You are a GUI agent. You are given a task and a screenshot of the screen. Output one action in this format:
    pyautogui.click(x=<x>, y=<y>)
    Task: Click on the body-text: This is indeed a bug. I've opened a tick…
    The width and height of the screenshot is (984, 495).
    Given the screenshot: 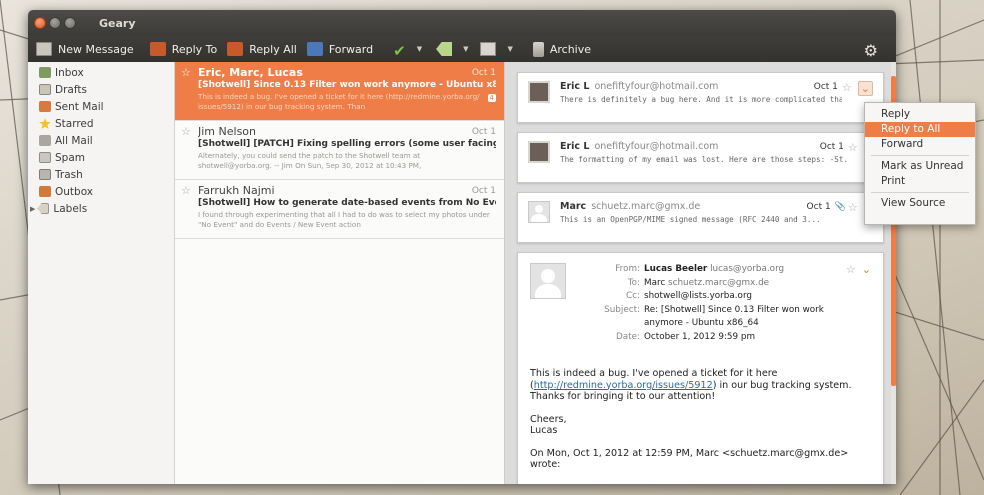 What is the action you would take?
    pyautogui.click(x=654, y=373)
    